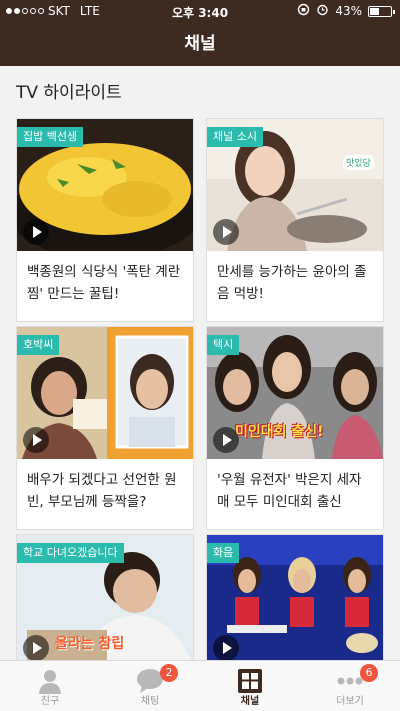 The image size is (400, 711). I want to click on video-card: 택시 미인대회 출신! '우월 유전자' 박은지 세자매 모두 미인대회 출신, so click(295, 428).